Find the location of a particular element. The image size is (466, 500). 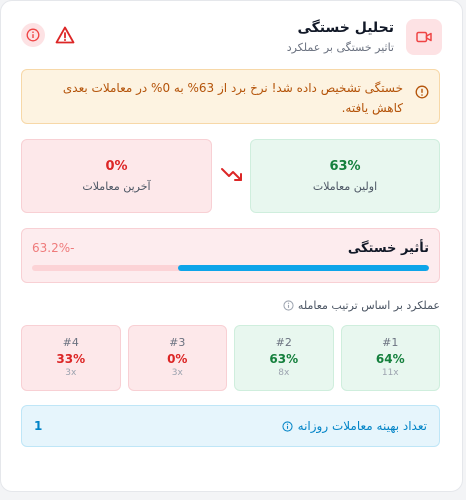

rank-winrate: 33% is located at coordinates (71, 359).